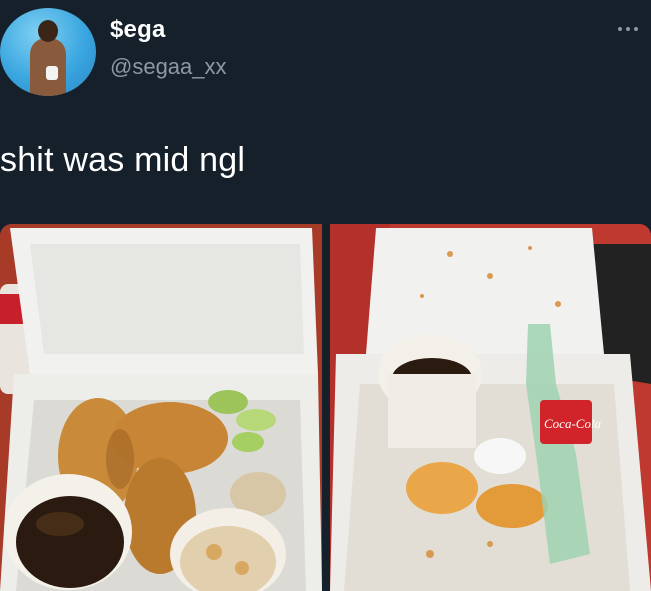  I want to click on tweet-text: shit was mid ngl, so click(123, 160).